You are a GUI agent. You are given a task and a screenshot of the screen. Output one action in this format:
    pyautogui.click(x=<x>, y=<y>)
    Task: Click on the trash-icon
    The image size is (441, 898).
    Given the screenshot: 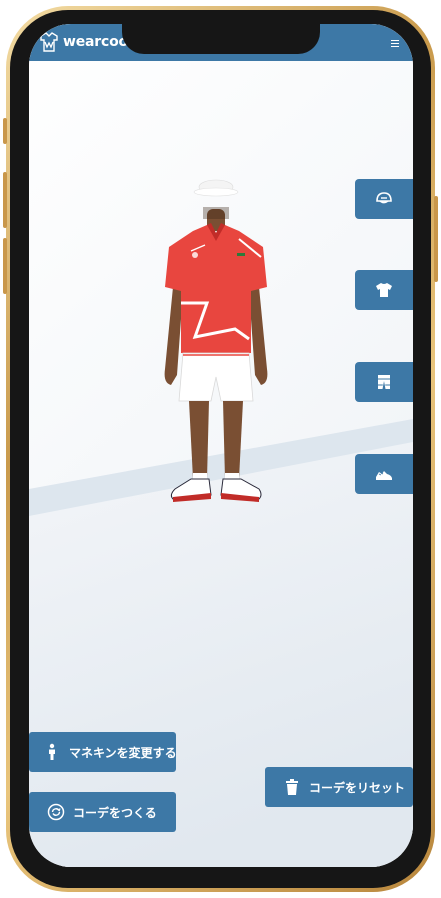 What is the action you would take?
    pyautogui.click(x=292, y=787)
    